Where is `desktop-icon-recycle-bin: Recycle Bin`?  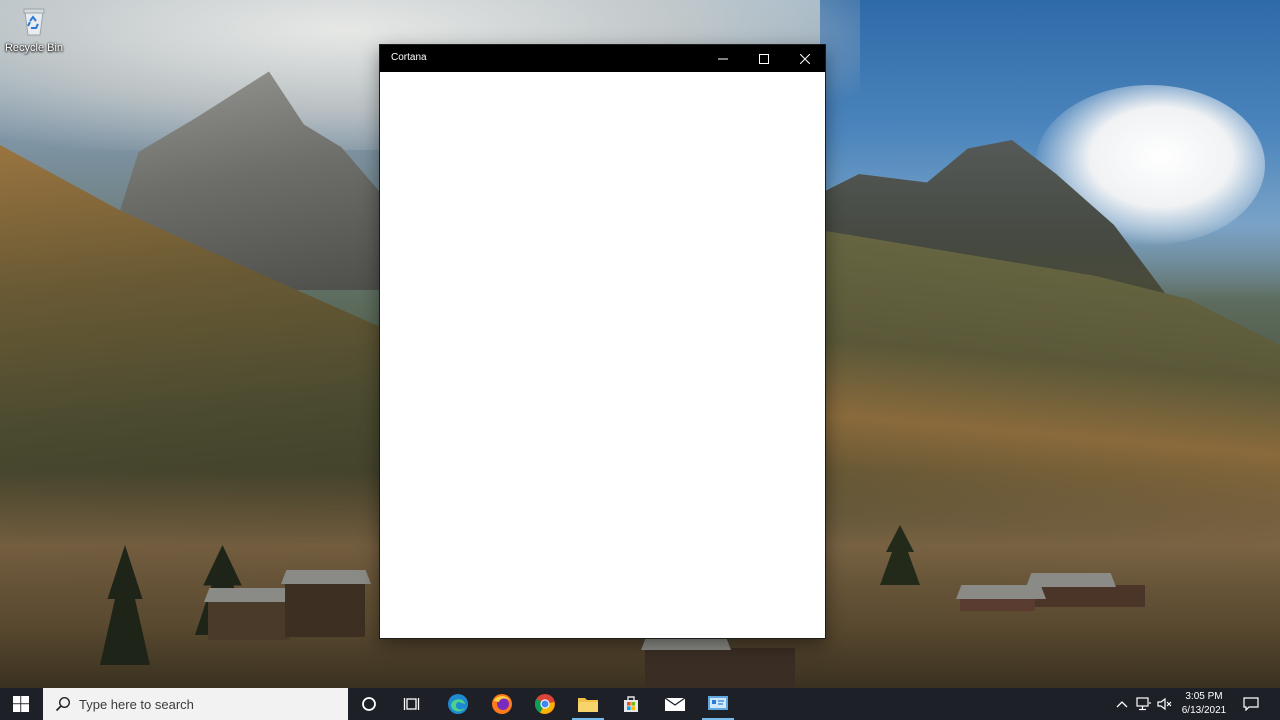
desktop-icon-recycle-bin: Recycle Bin is located at coordinates (34, 34).